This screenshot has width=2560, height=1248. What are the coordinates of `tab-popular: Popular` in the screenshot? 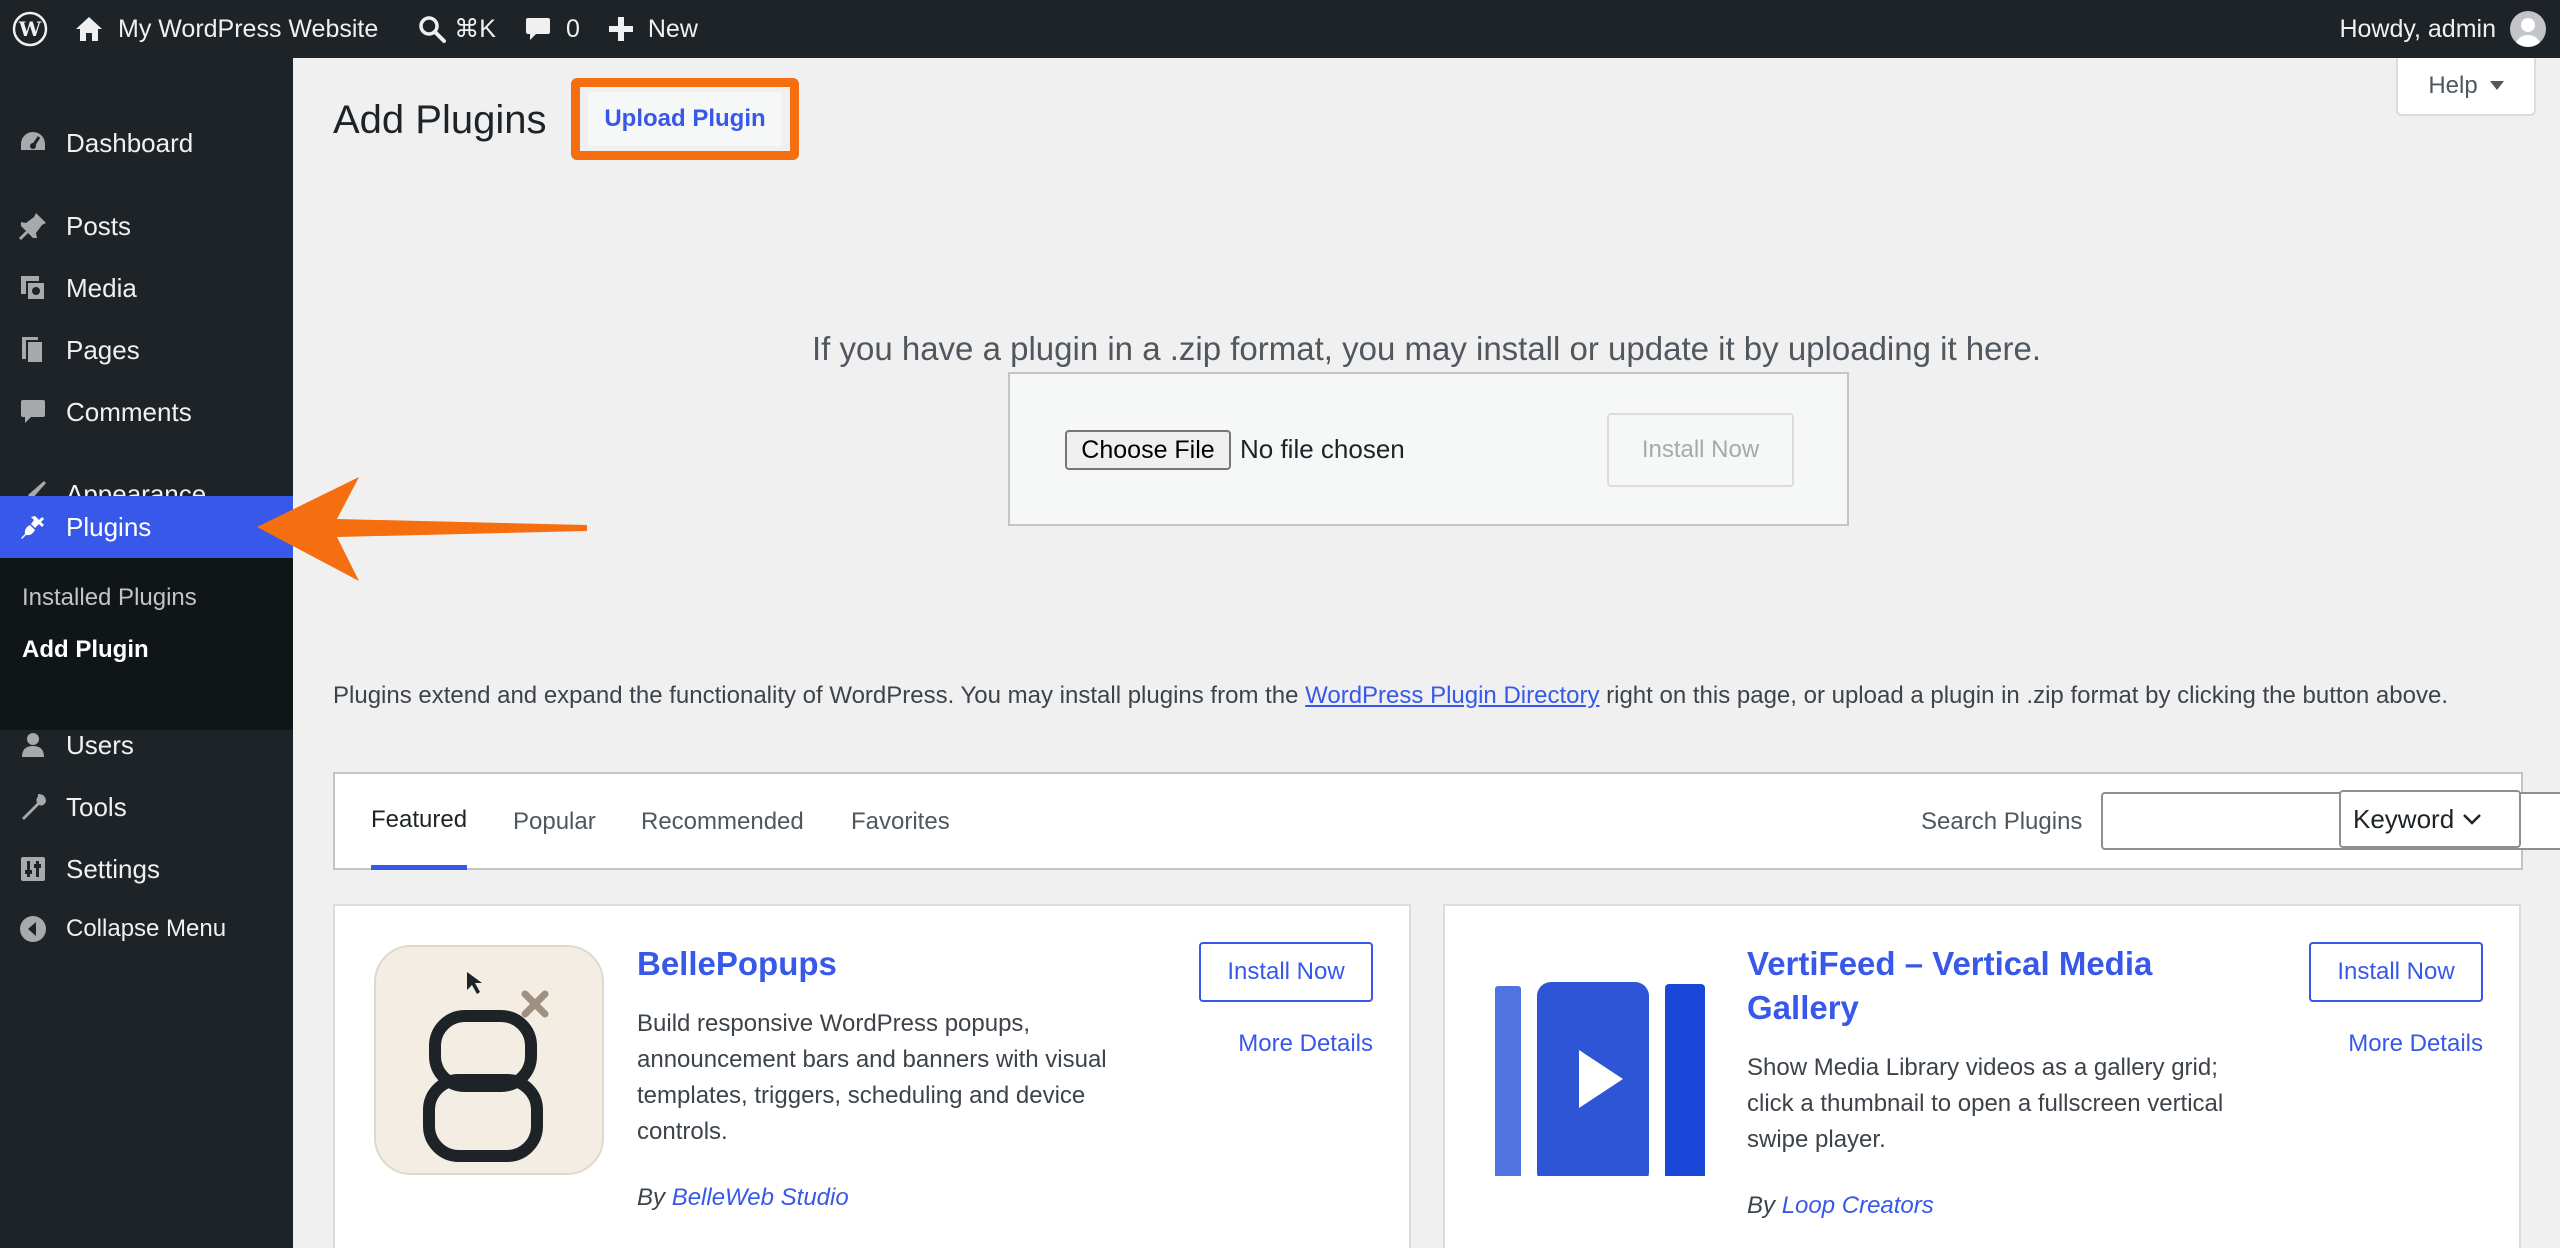 It's located at (554, 822).